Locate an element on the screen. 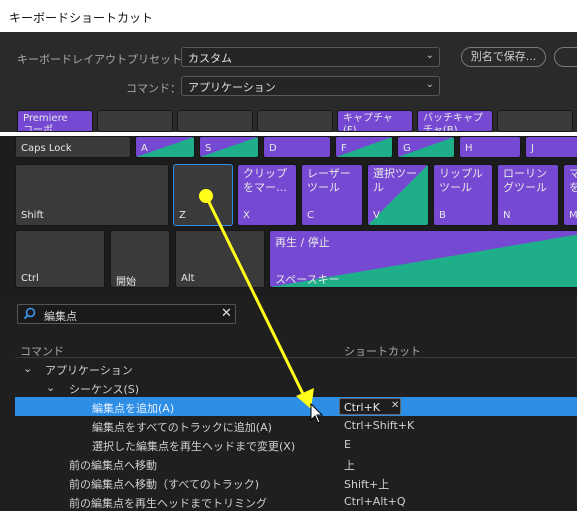  annotation-arrow is located at coordinates (256, 299).